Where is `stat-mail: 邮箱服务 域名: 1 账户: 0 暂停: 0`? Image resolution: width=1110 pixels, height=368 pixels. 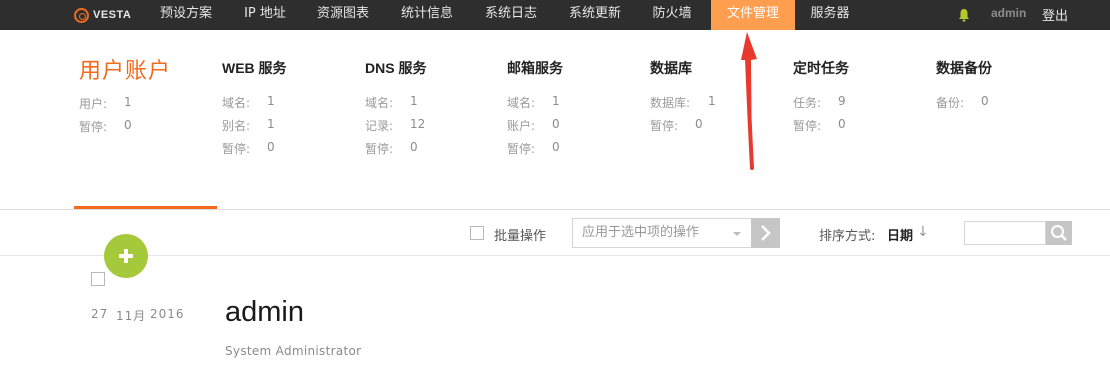 stat-mail: 邮箱服务 域名: 1 账户: 0 暂停: 0 is located at coordinates (535, 107).